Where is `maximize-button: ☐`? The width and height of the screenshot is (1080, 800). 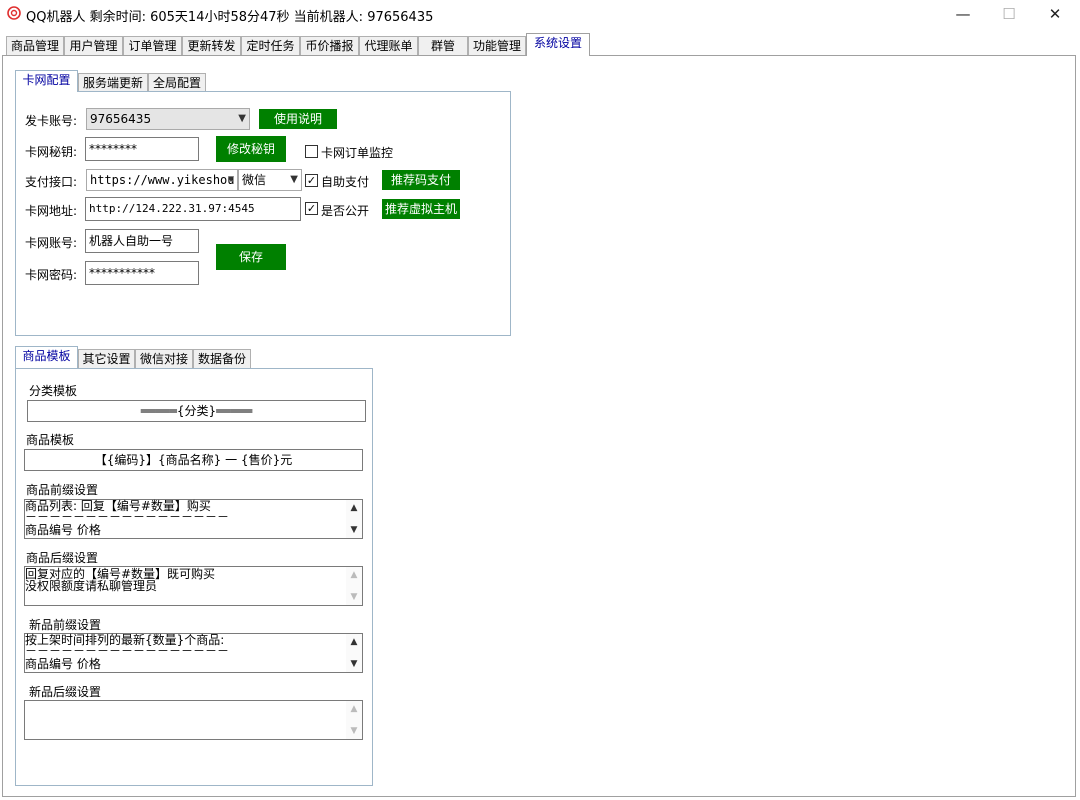 maximize-button: ☐ is located at coordinates (1009, 14).